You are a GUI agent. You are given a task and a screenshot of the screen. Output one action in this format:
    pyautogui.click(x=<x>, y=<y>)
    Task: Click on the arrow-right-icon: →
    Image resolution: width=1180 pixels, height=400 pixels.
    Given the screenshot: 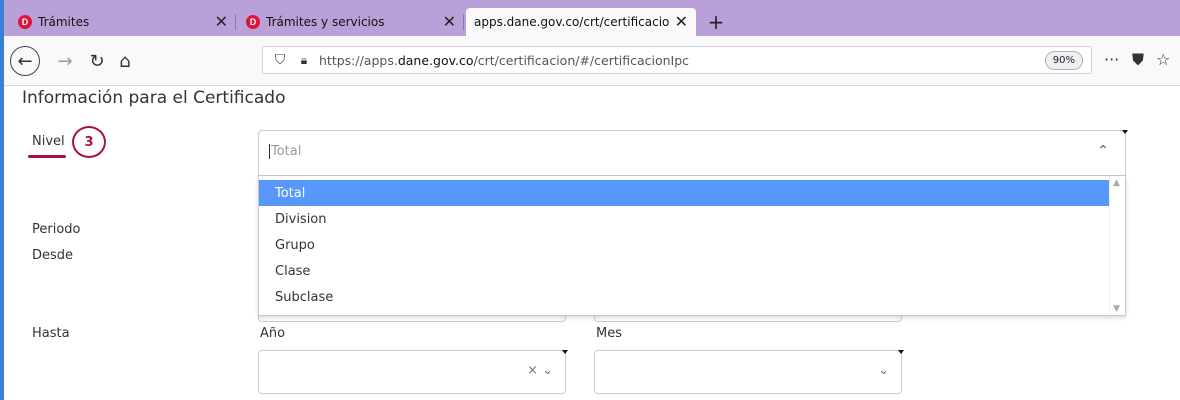 What is the action you would take?
    pyautogui.click(x=65, y=61)
    